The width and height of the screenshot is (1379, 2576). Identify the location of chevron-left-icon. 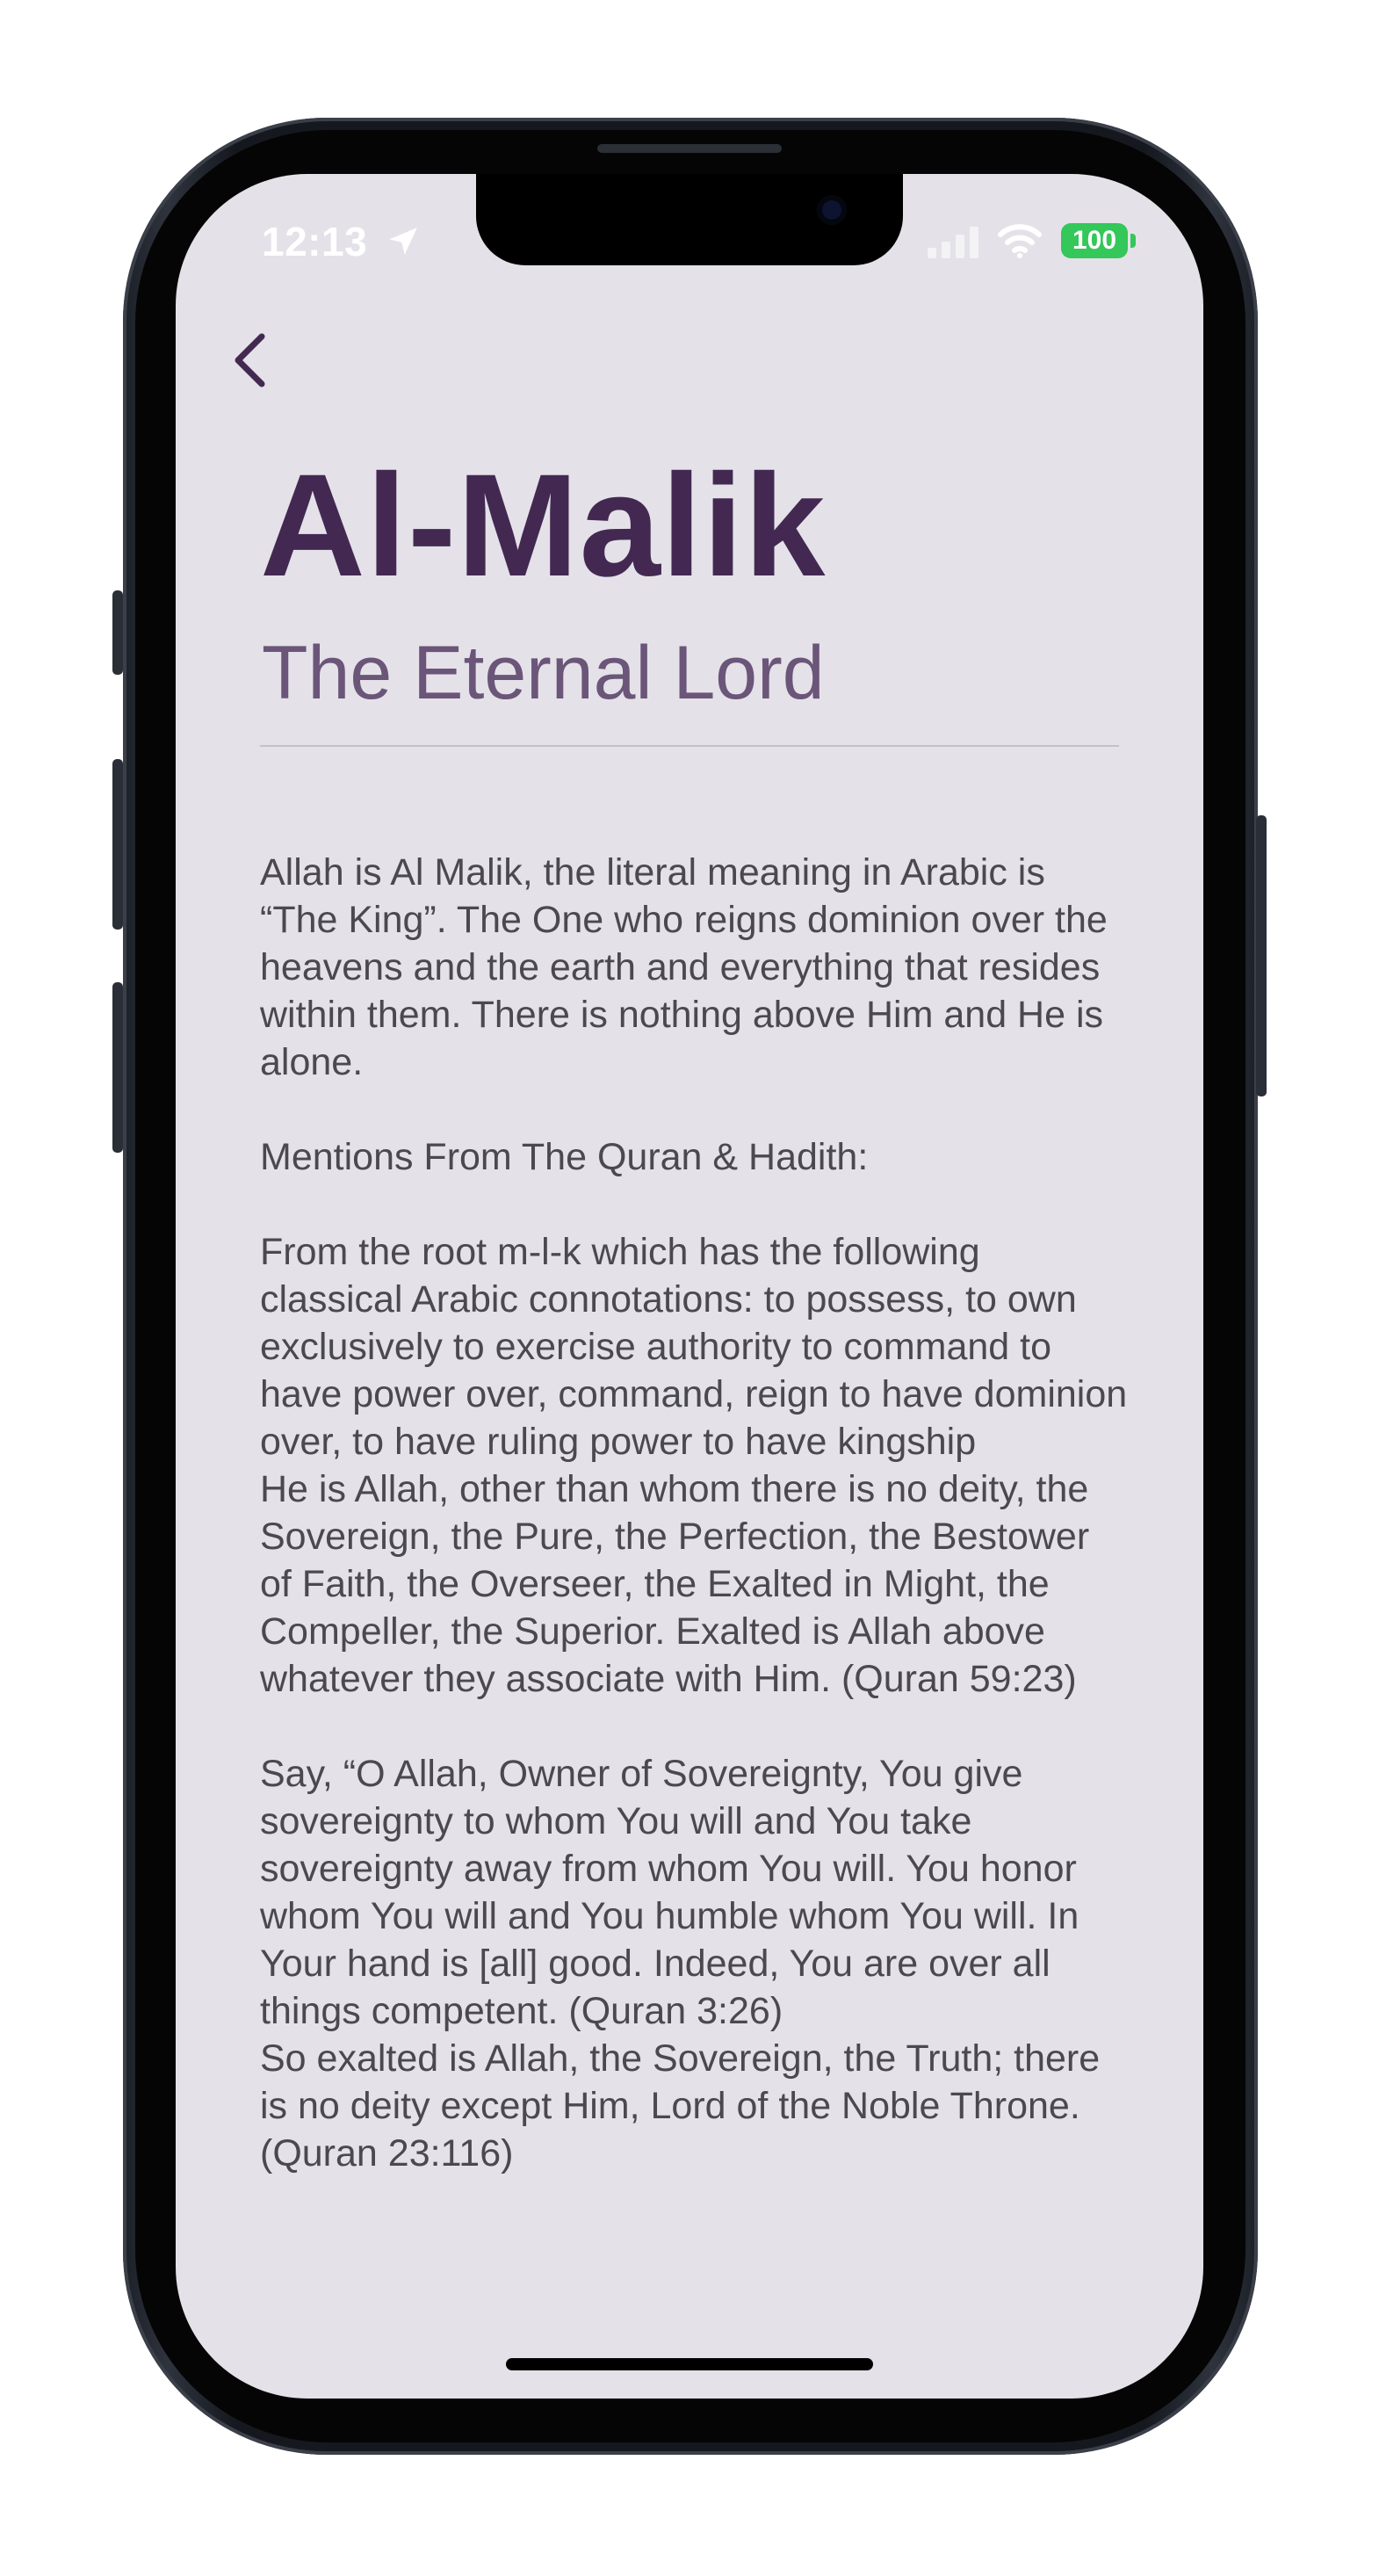
(250, 360).